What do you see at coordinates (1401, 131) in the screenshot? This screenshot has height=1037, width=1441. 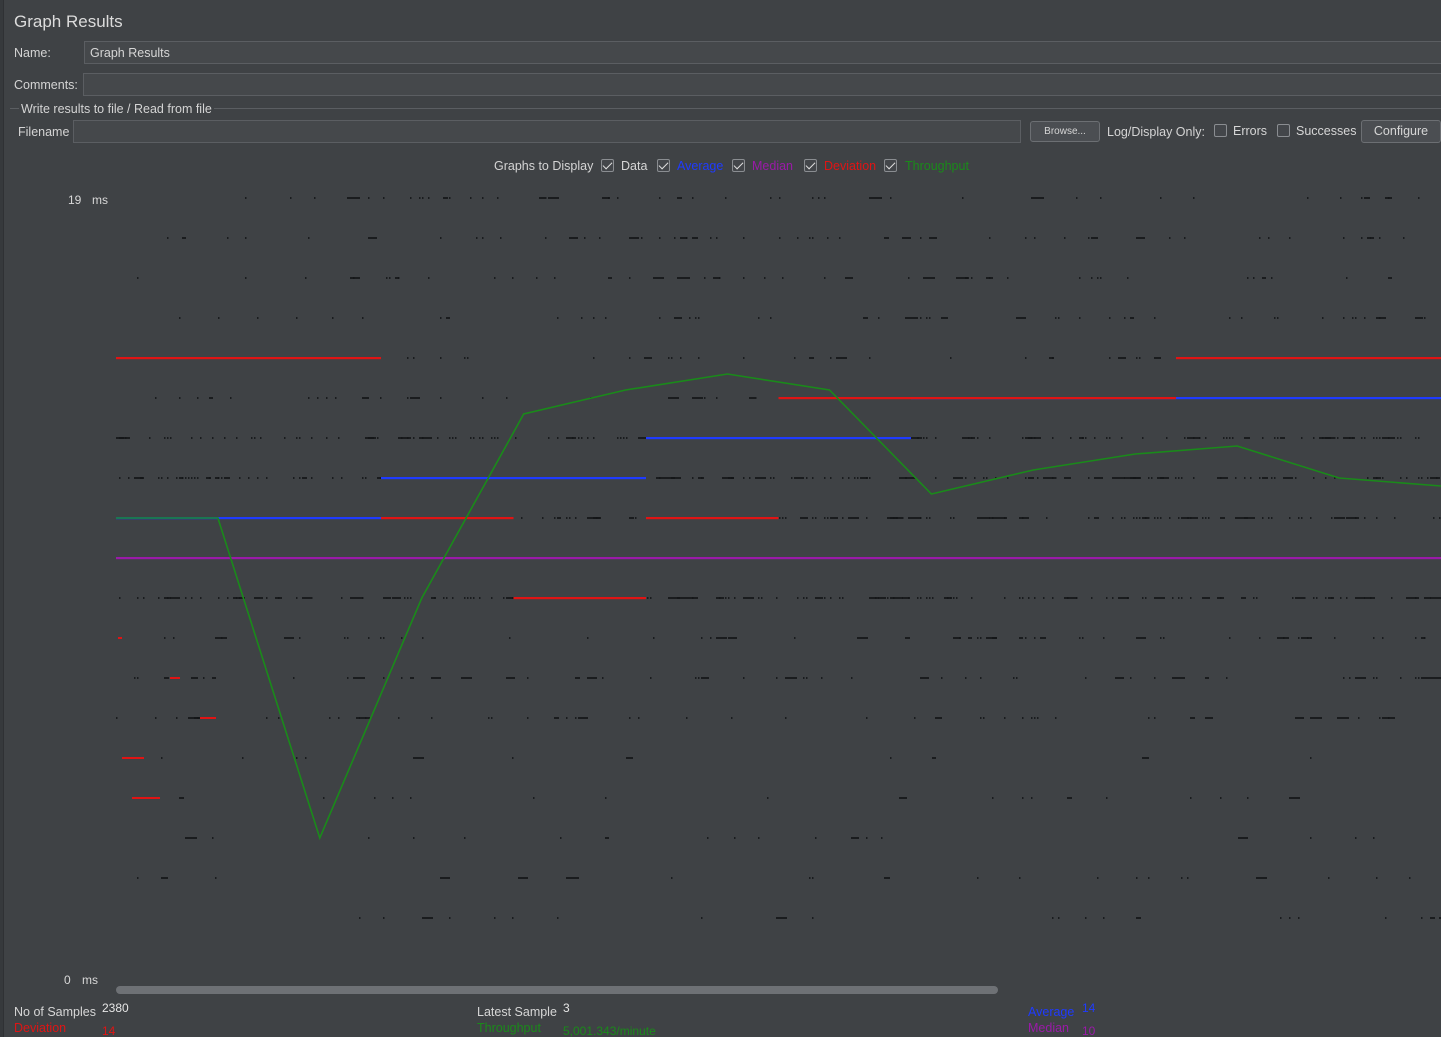 I see `configure-button: Configure` at bounding box center [1401, 131].